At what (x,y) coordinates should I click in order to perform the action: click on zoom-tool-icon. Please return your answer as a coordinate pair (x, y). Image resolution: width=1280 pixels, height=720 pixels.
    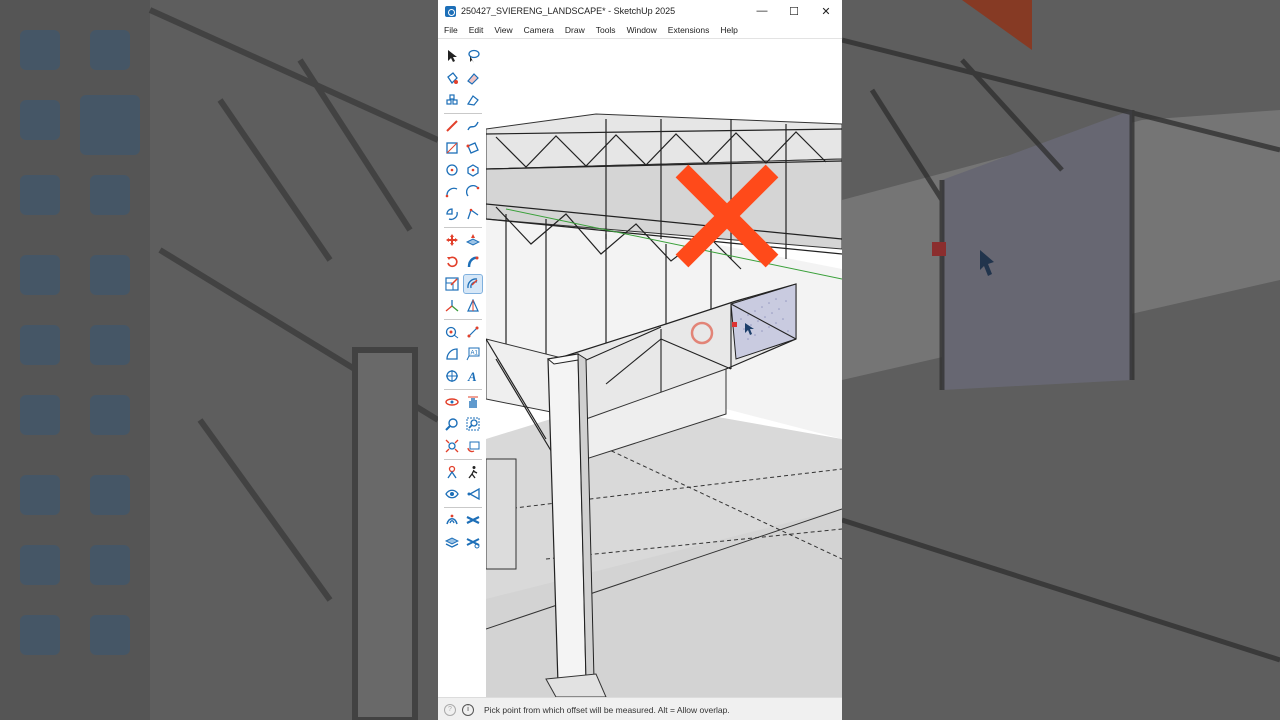
    Looking at the image, I should click on (452, 424).